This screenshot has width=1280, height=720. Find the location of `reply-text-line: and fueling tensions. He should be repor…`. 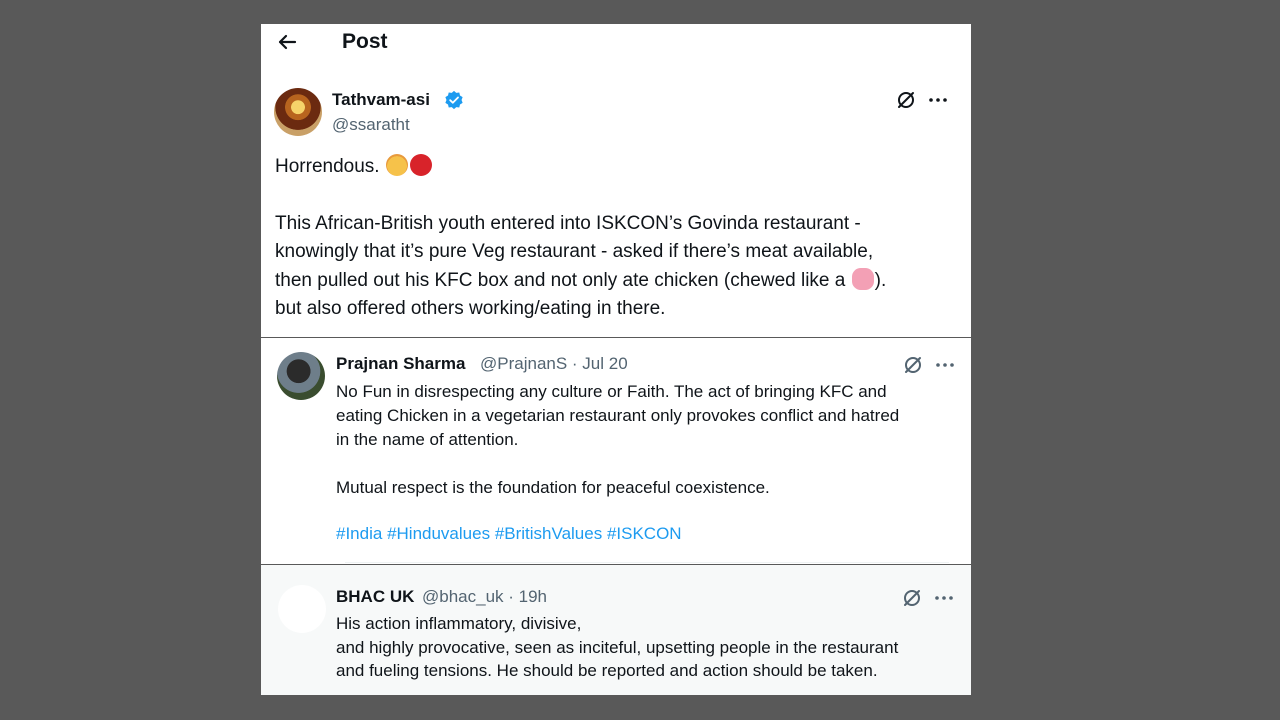

reply-text-line: and fueling tensions. He should be repor… is located at coordinates (607, 670).